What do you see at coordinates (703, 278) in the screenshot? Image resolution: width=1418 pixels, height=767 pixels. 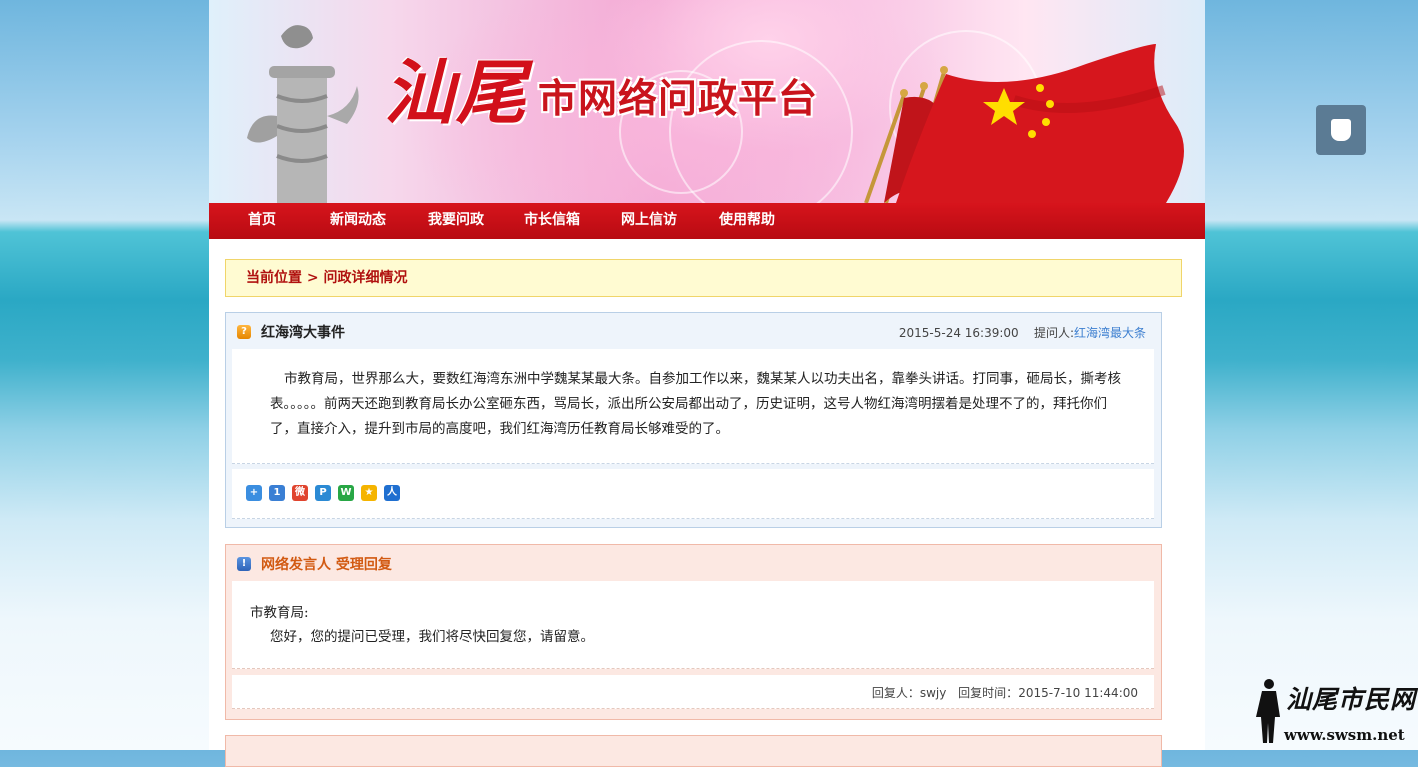 I see `breadcrumb: 当前位置 > 问政详细情况` at bounding box center [703, 278].